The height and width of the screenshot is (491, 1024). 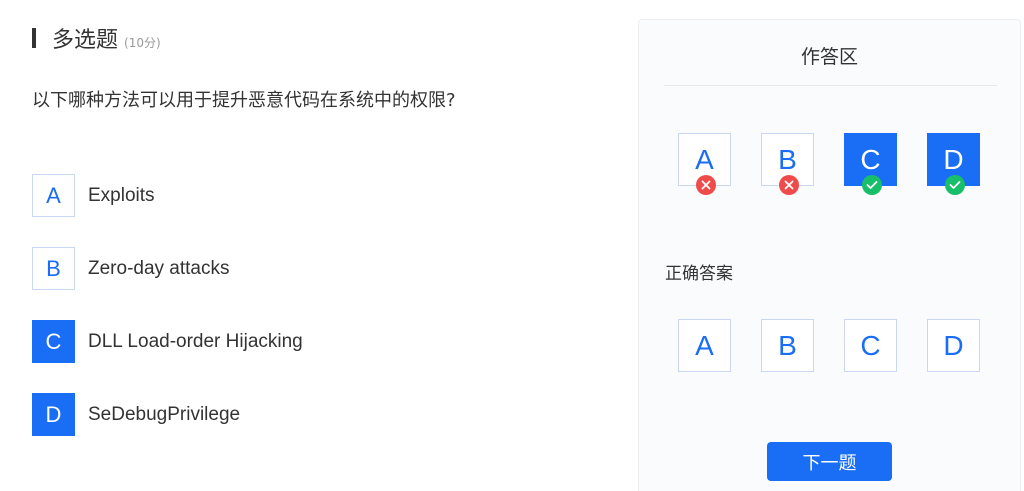 I want to click on option-letter: B, so click(x=53, y=268).